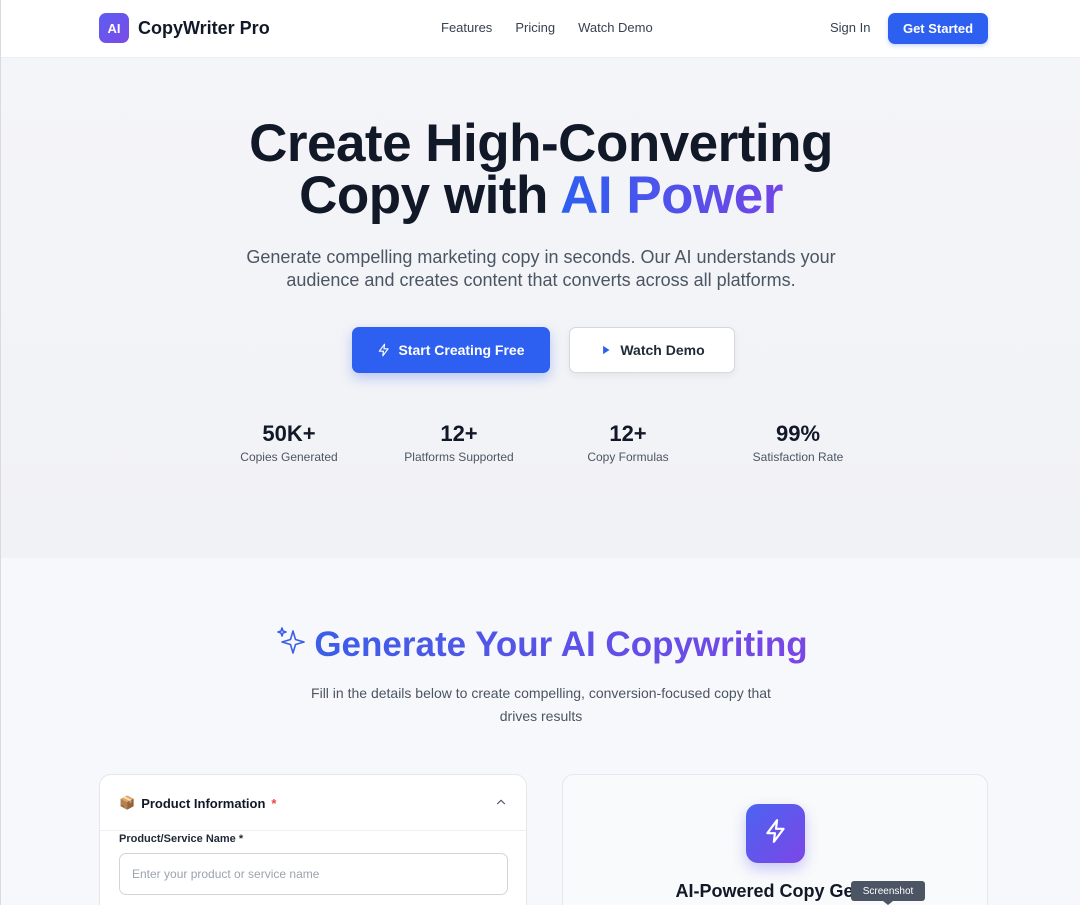  I want to click on hero-title-line1: Create High-Converting, so click(541, 143).